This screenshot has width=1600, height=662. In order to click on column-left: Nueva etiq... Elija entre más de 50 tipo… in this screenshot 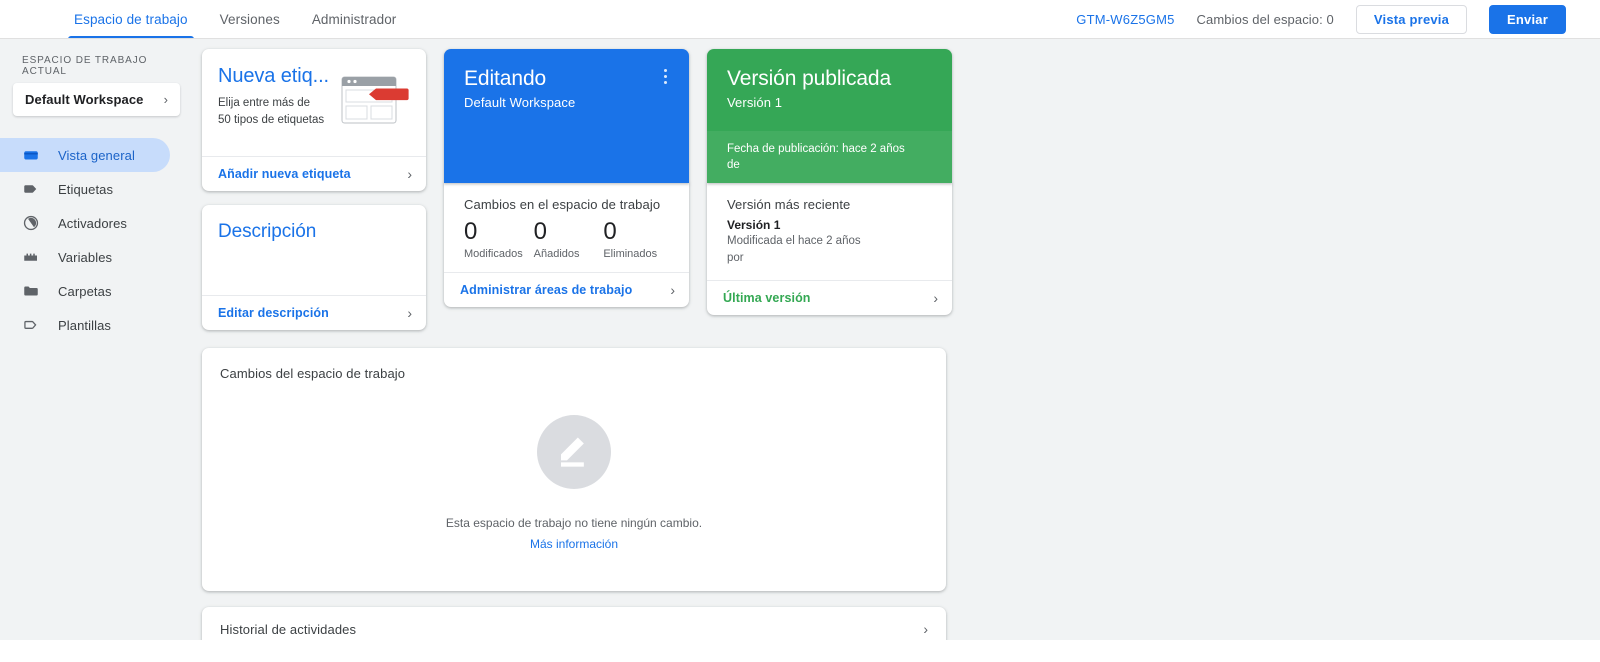, I will do `click(314, 189)`.